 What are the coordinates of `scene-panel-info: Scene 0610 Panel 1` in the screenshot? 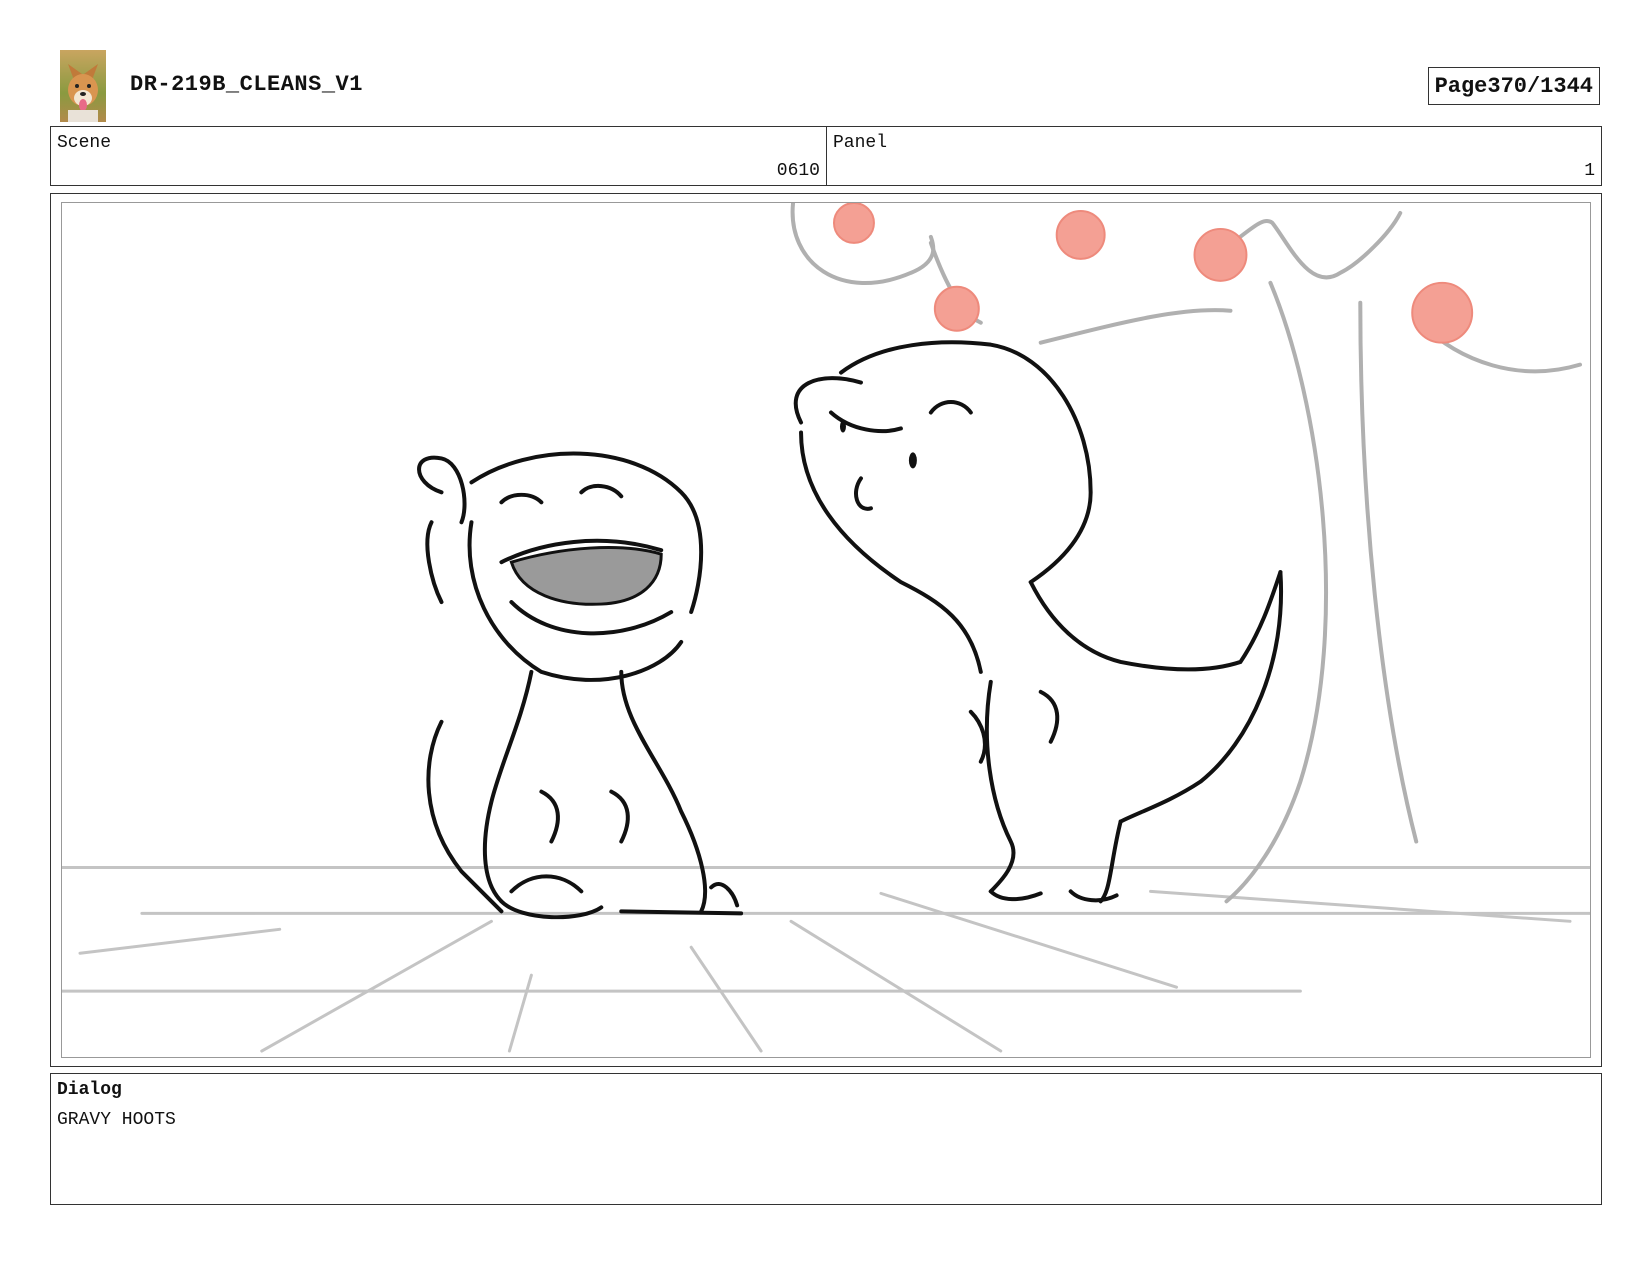 It's located at (826, 156).